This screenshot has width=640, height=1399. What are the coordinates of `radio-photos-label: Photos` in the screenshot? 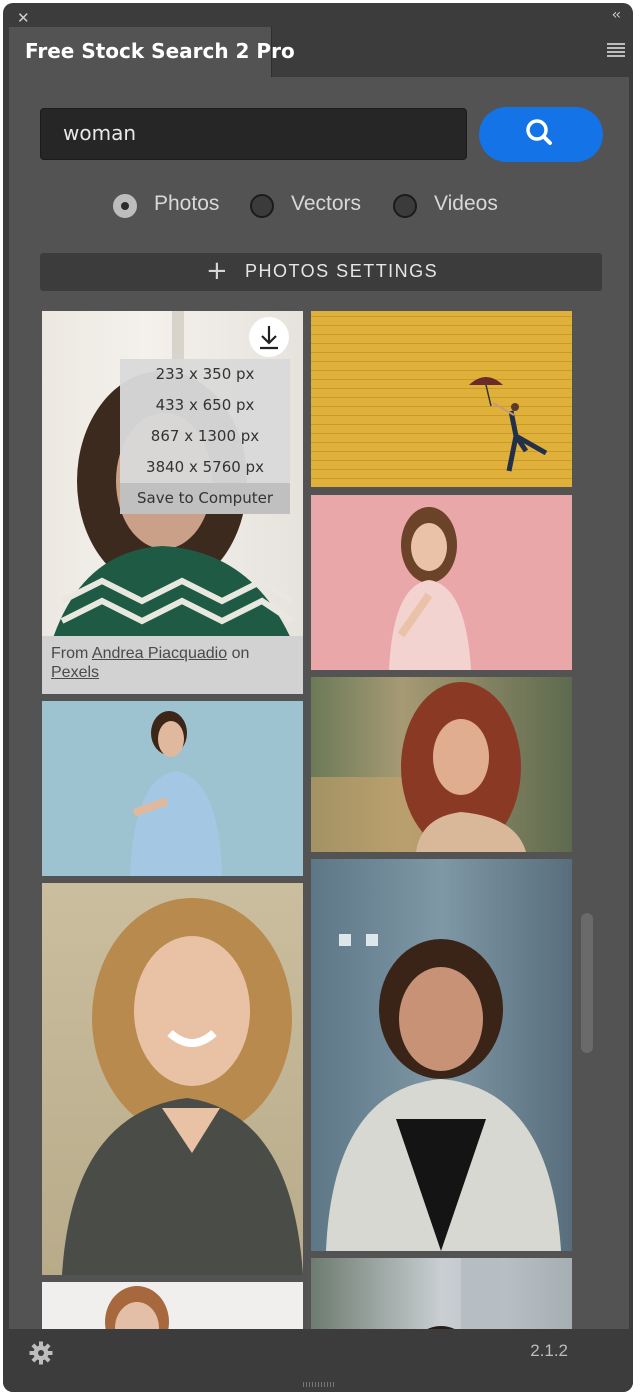 It's located at (187, 203).